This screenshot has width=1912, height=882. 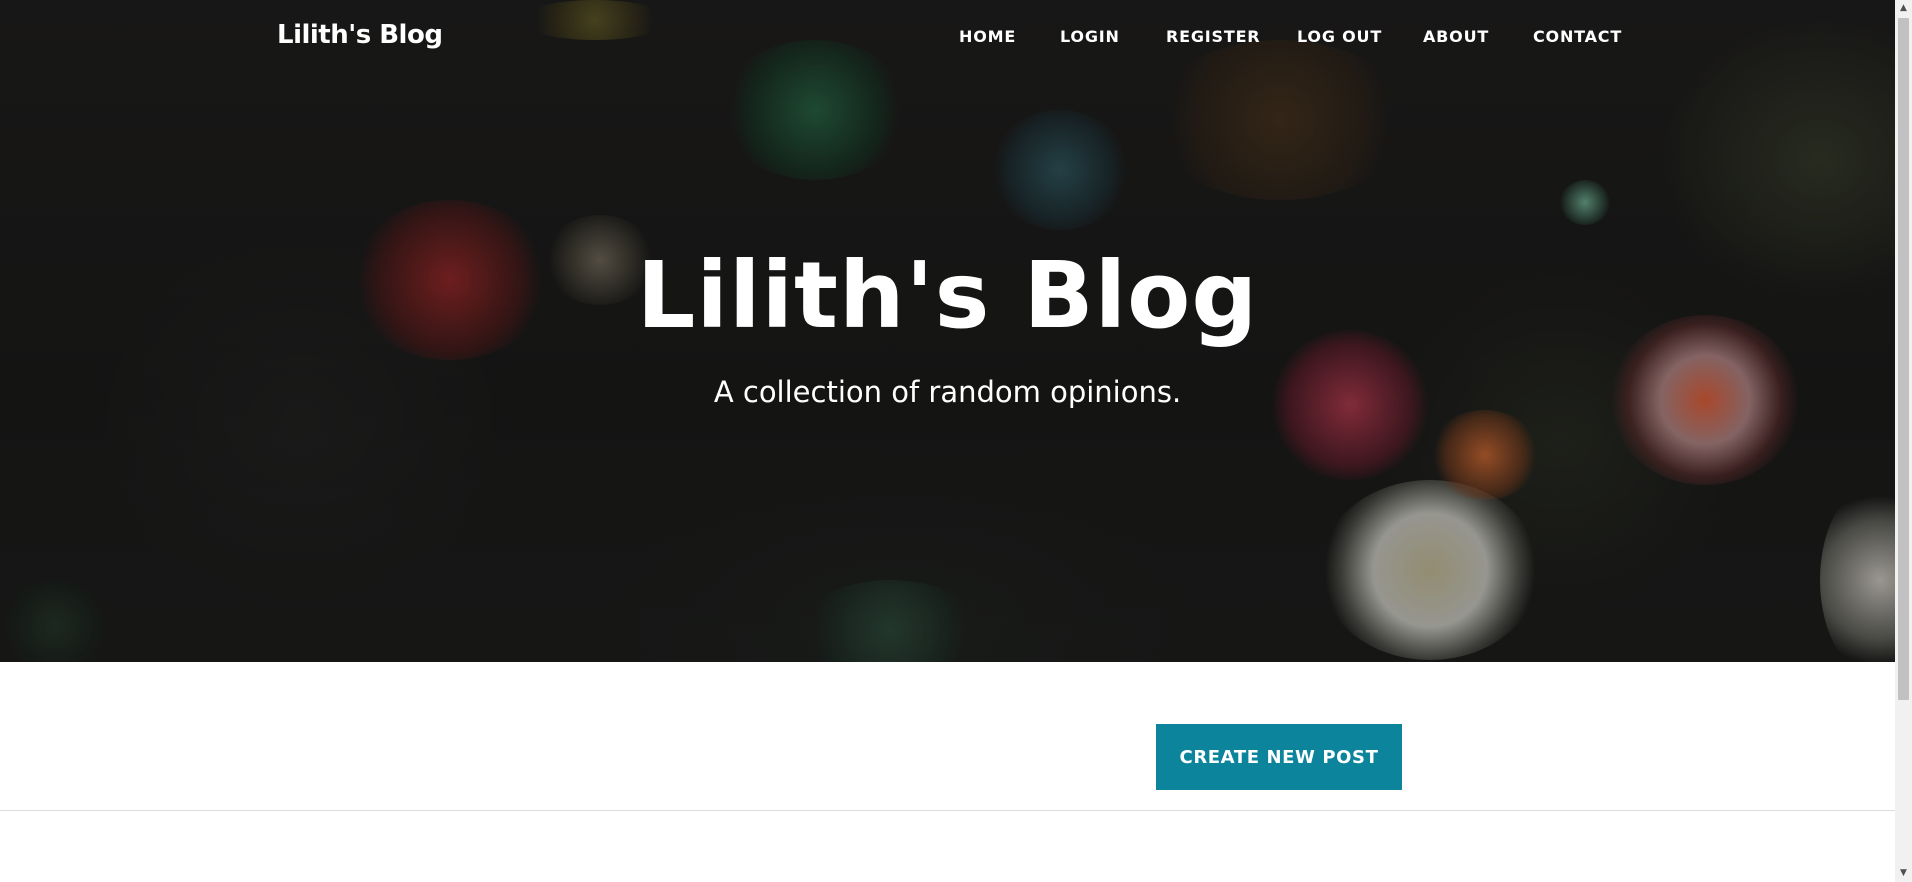 What do you see at coordinates (1279, 757) in the screenshot?
I see `create-new-post-button: CREATE NEW POST` at bounding box center [1279, 757].